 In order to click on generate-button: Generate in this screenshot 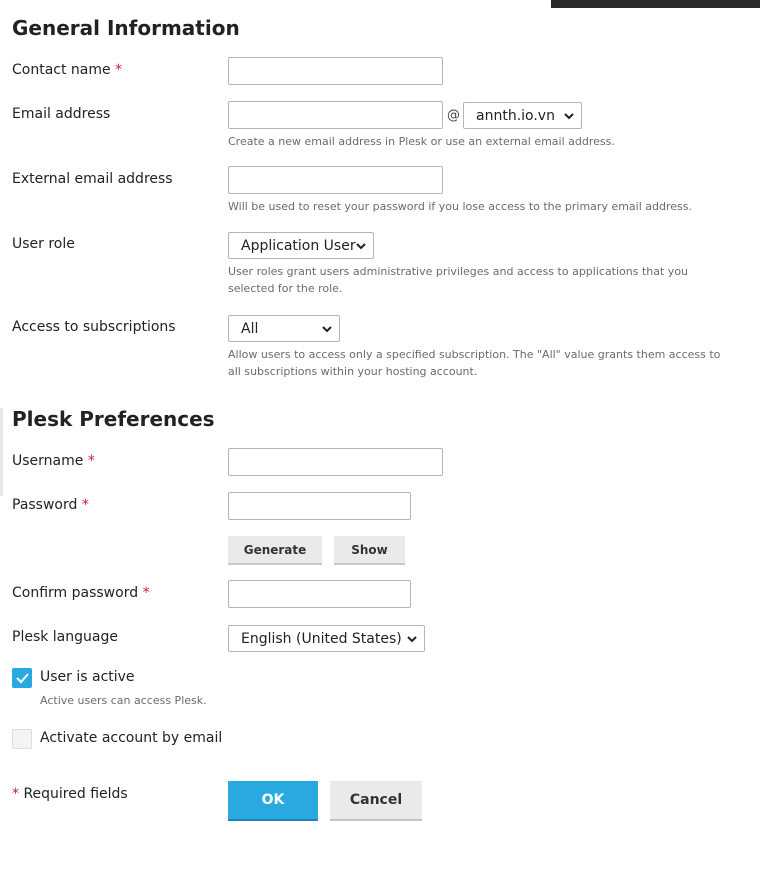, I will do `click(275, 550)`.